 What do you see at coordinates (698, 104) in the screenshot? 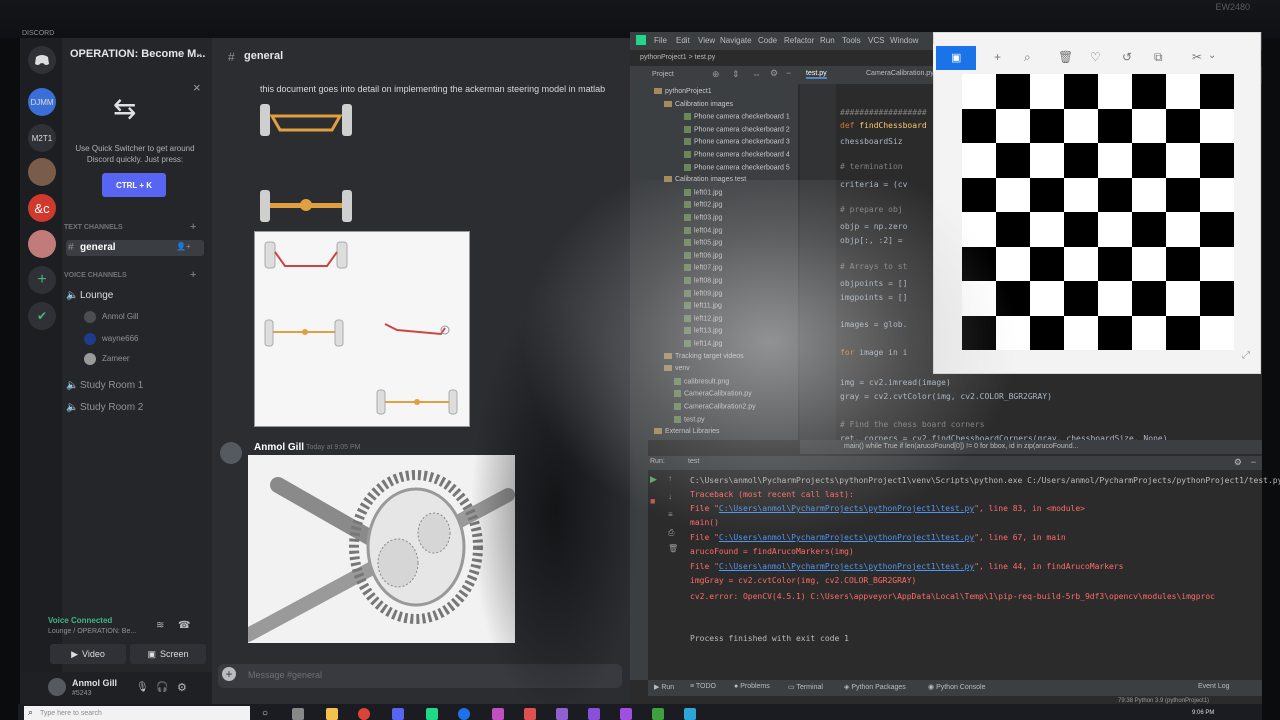
I see `tree-folder: Calibration images` at bounding box center [698, 104].